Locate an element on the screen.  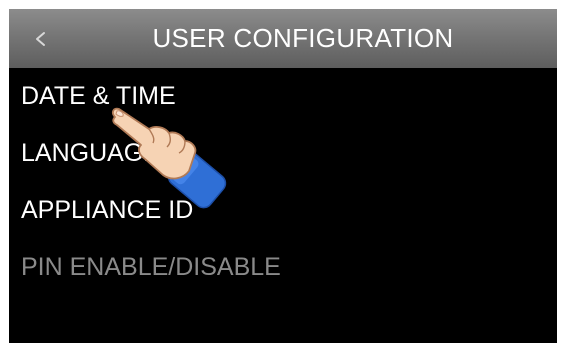
menu-item-language: LANGUAGE is located at coordinates (283, 153).